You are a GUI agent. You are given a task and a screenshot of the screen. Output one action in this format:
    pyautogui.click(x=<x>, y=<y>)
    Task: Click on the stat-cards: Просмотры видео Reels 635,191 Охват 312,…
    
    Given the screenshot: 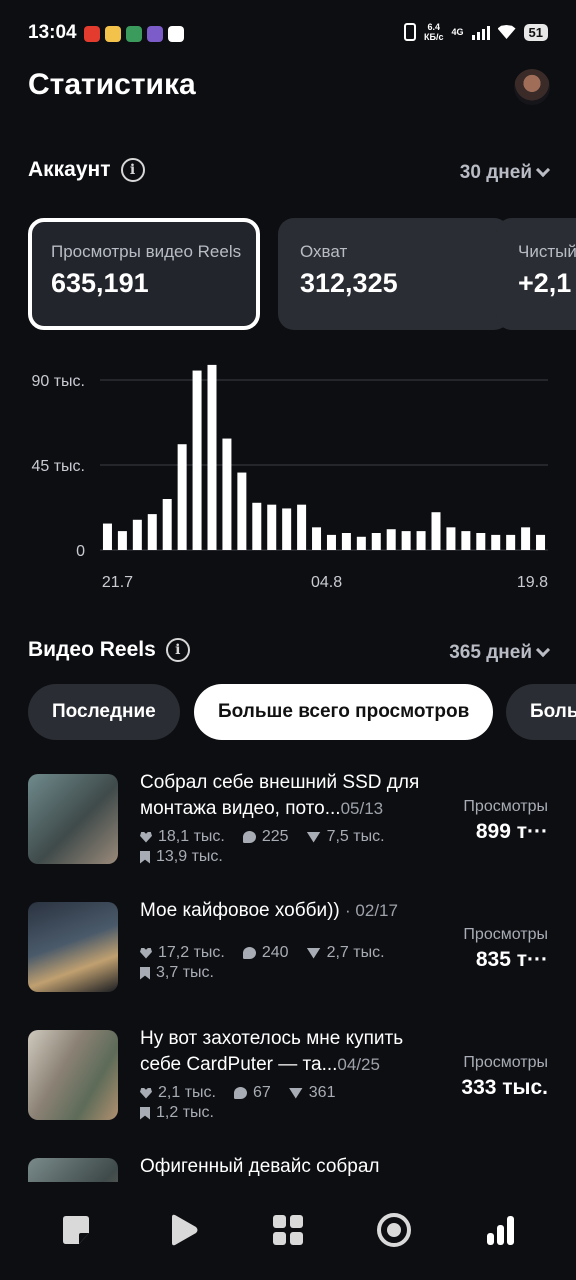 What is the action you would take?
    pyautogui.click(x=302, y=274)
    